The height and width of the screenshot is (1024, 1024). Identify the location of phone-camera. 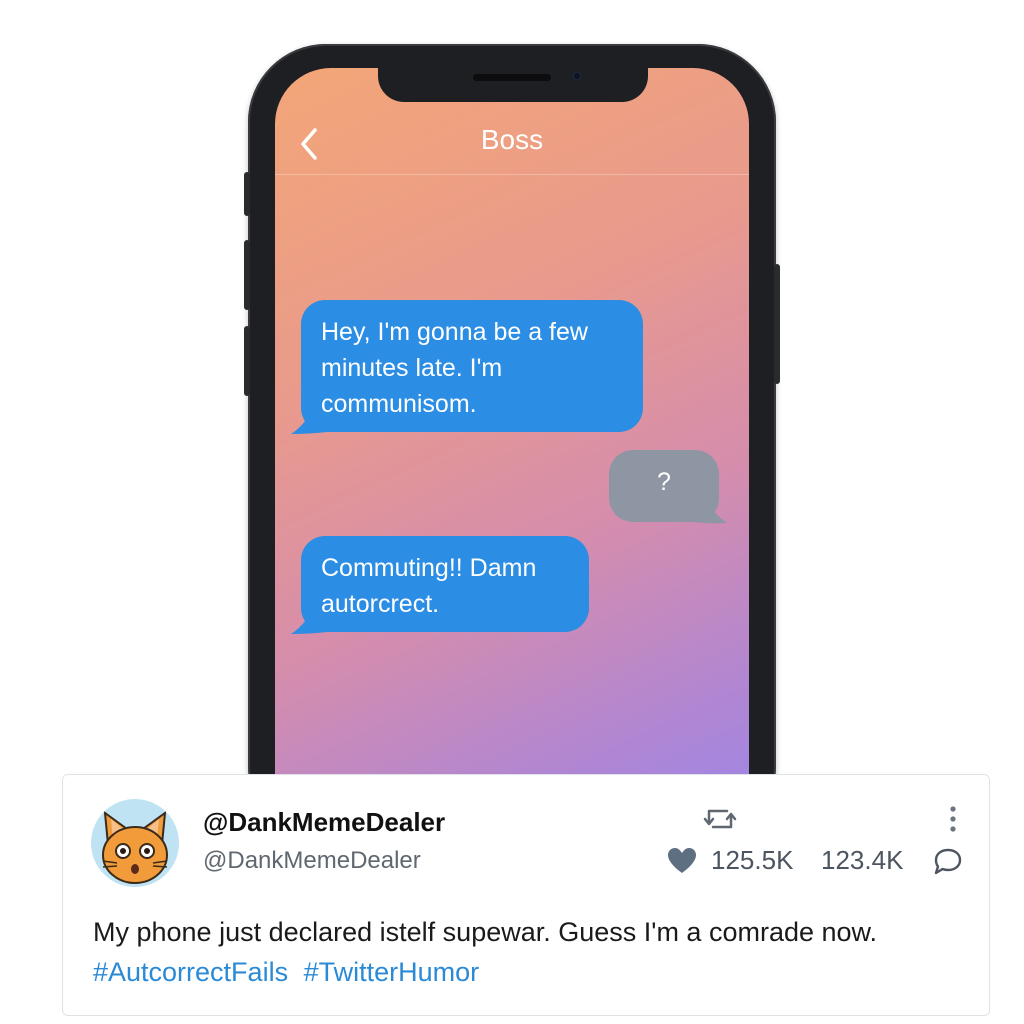
(577, 76).